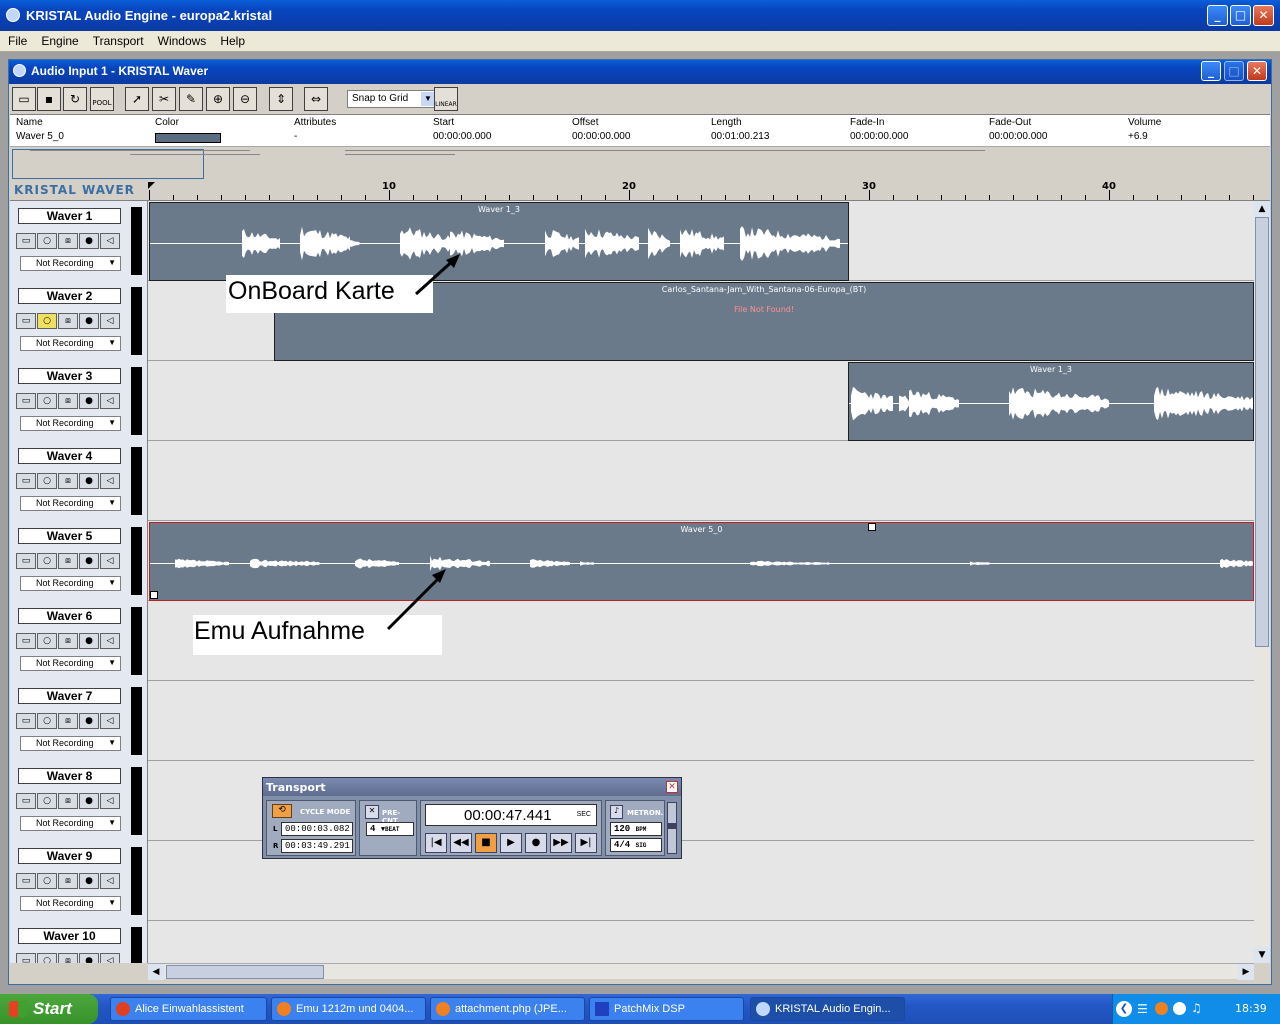  Describe the element at coordinates (245, 99) in the screenshot. I see `zoom-out-icon: ⊖` at that location.